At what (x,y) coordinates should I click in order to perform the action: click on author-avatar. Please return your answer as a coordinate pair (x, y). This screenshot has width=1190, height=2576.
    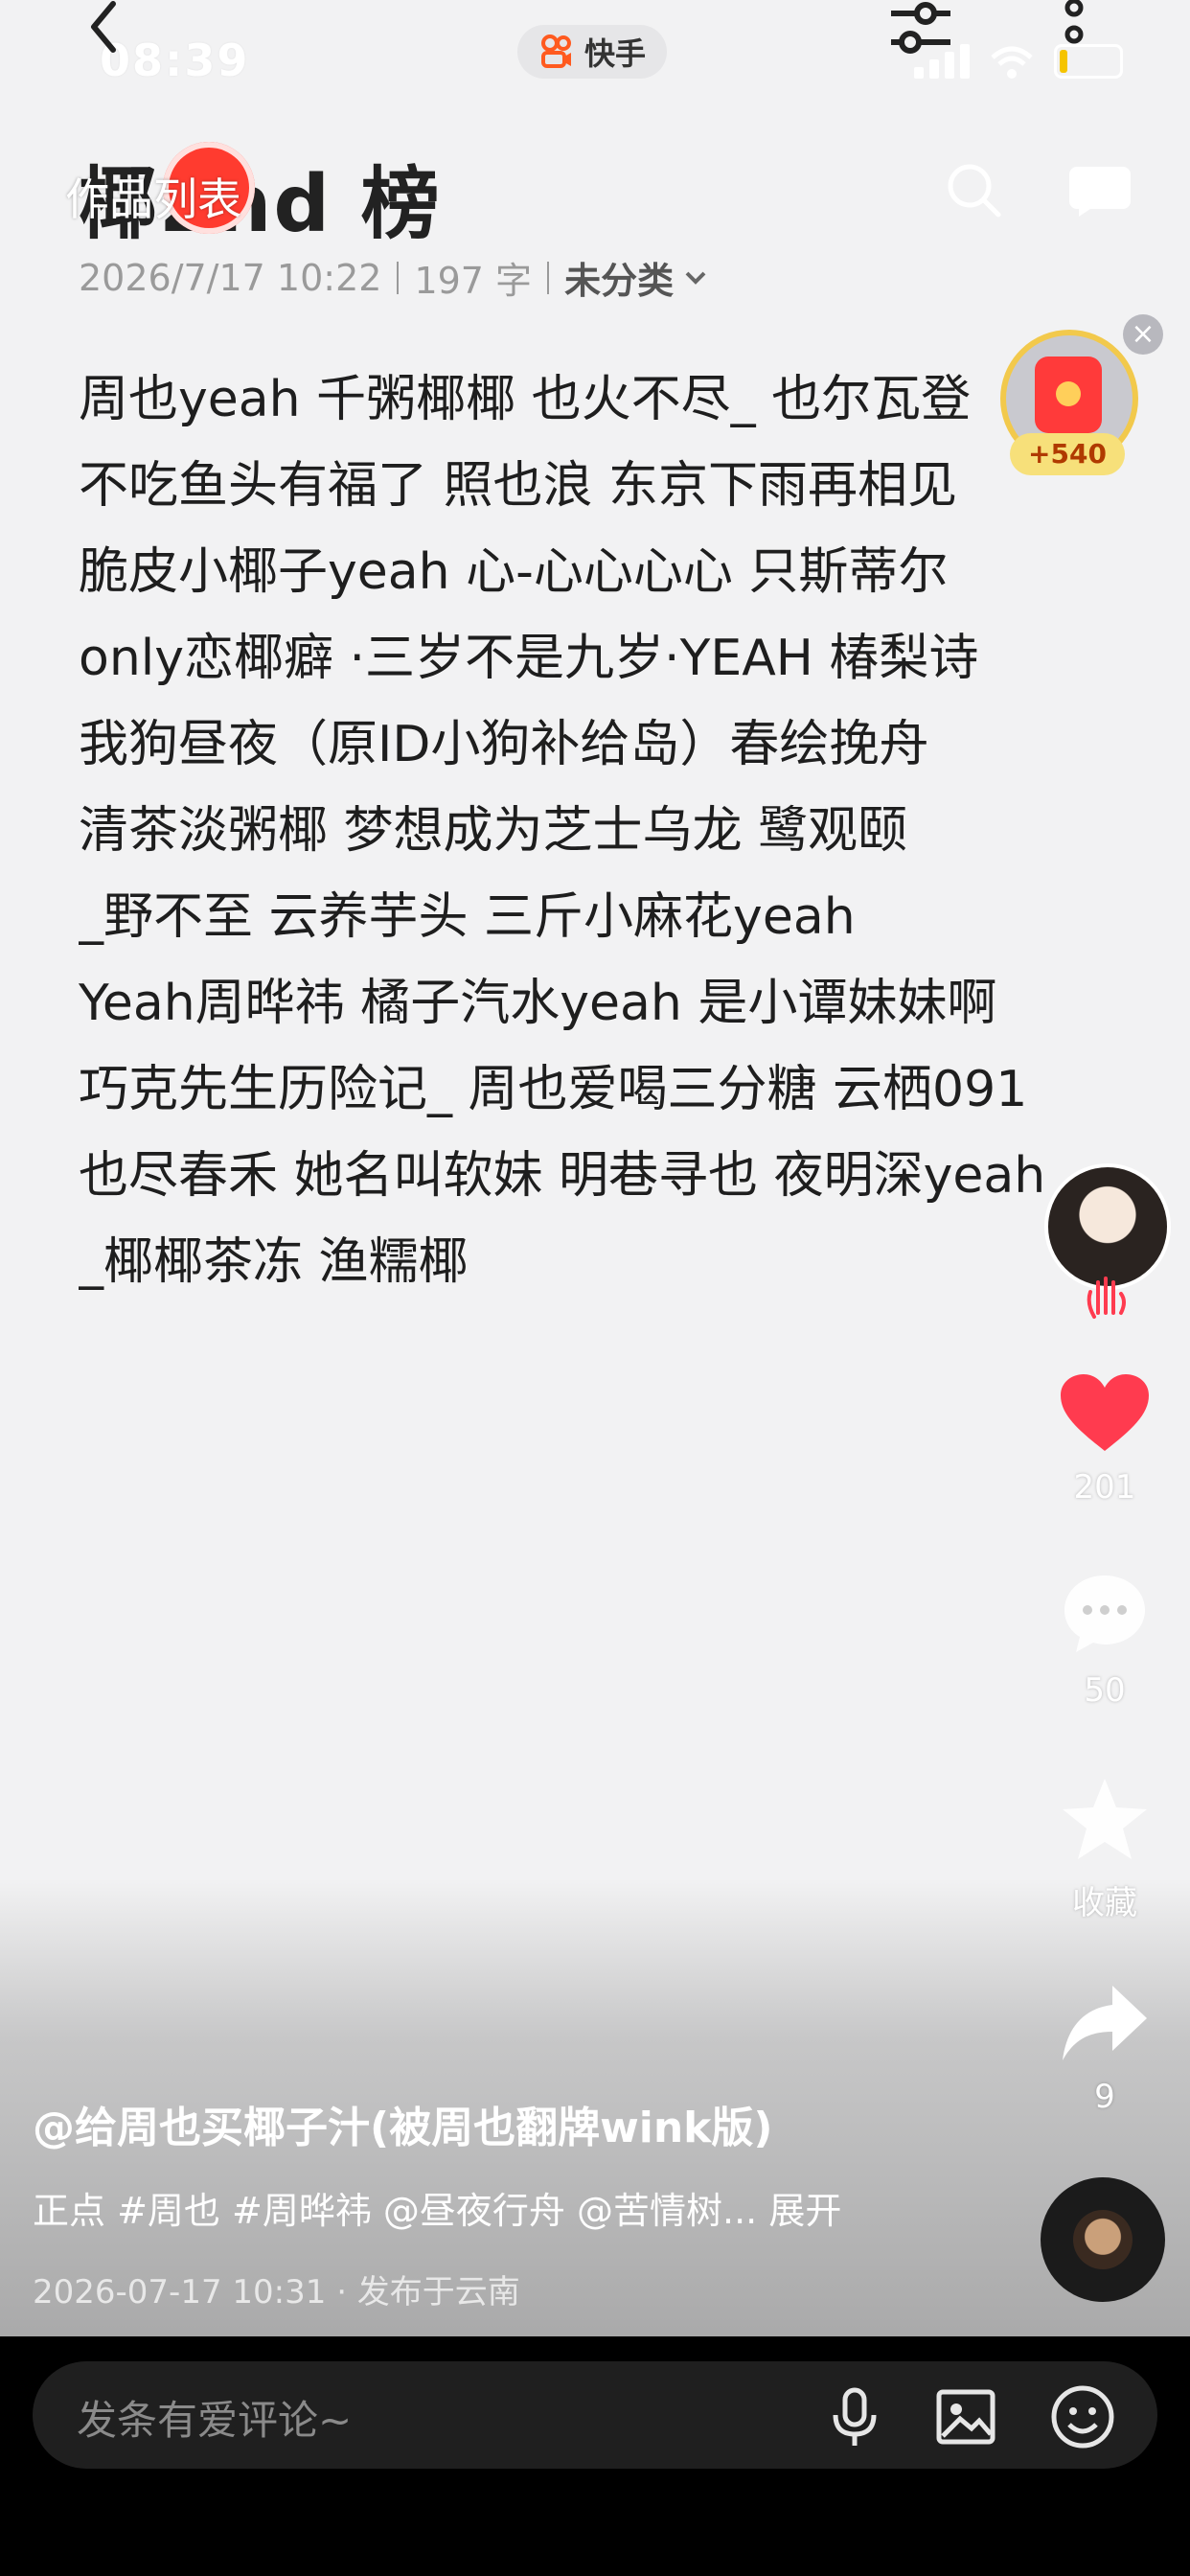
    Looking at the image, I should click on (1107, 1226).